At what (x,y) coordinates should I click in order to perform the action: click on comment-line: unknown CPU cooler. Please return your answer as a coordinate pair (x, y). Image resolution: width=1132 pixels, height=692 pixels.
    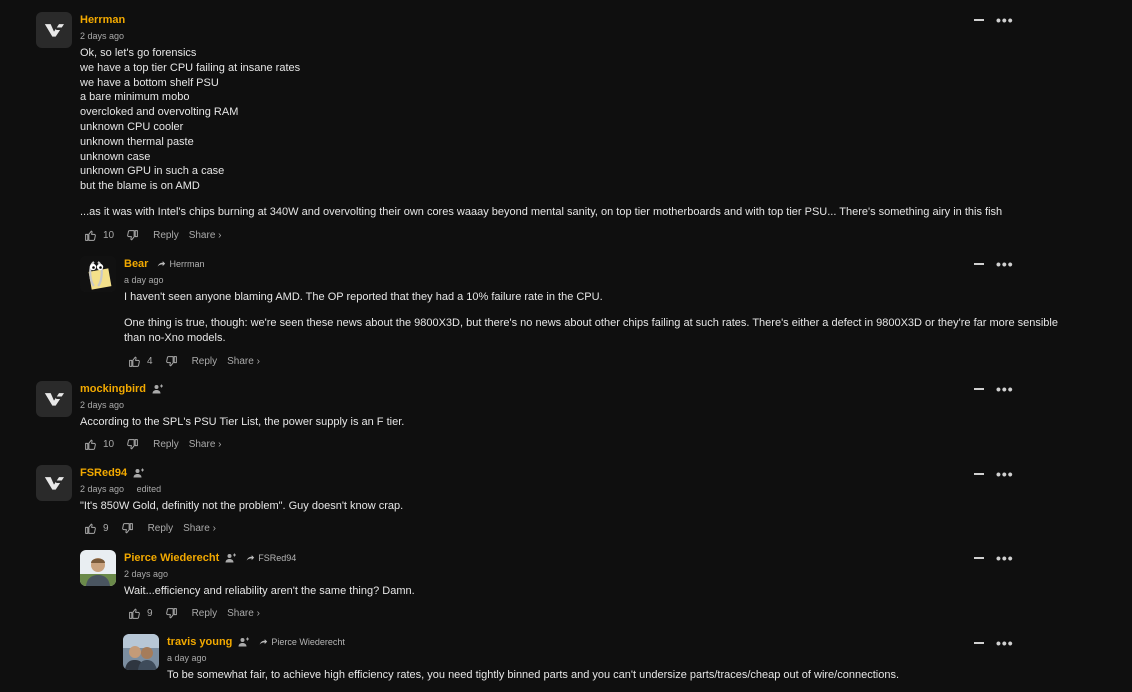
    Looking at the image, I should click on (132, 126).